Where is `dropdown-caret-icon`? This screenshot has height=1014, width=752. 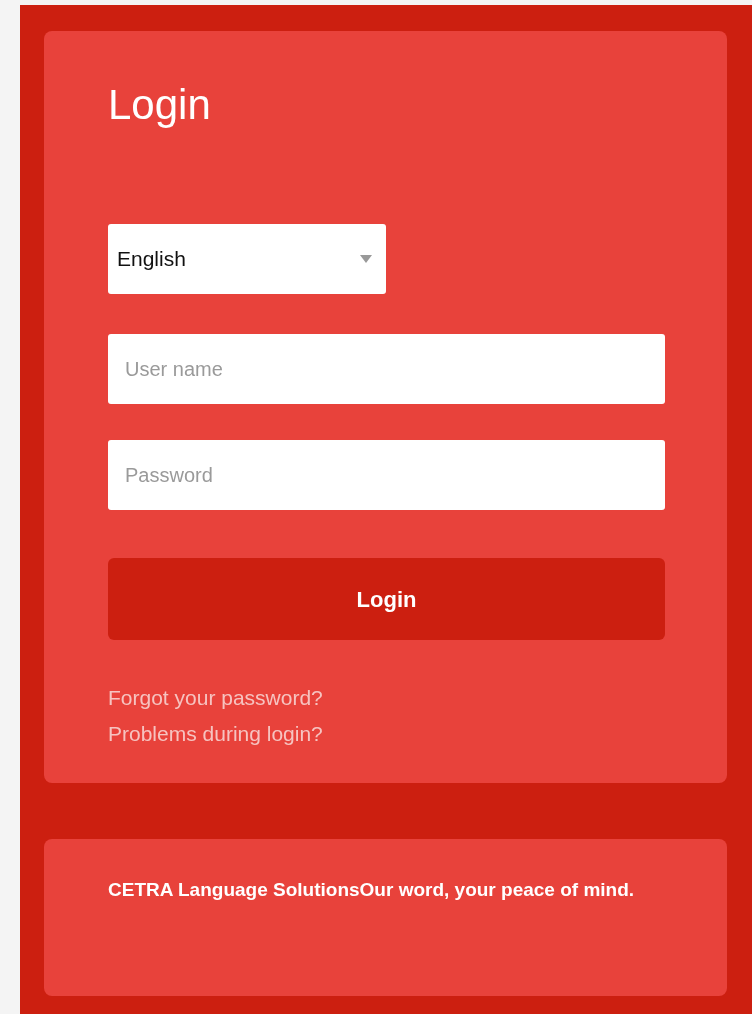 dropdown-caret-icon is located at coordinates (366, 259).